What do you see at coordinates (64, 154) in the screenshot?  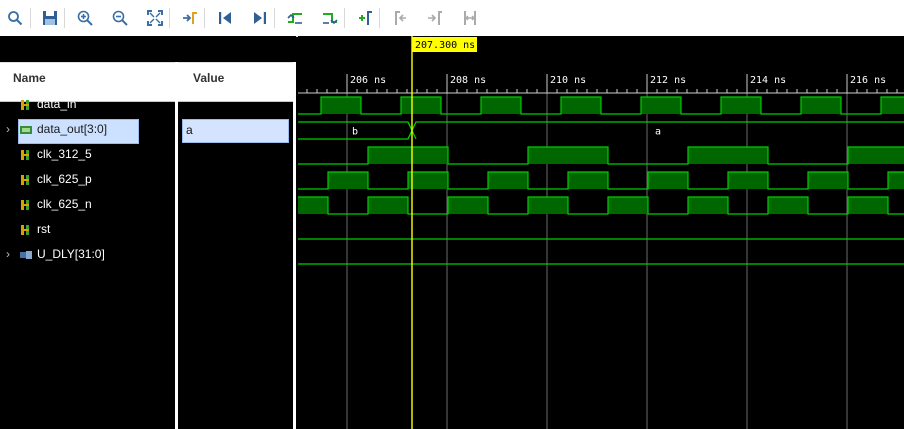 I see `signal-name: clk_312_5` at bounding box center [64, 154].